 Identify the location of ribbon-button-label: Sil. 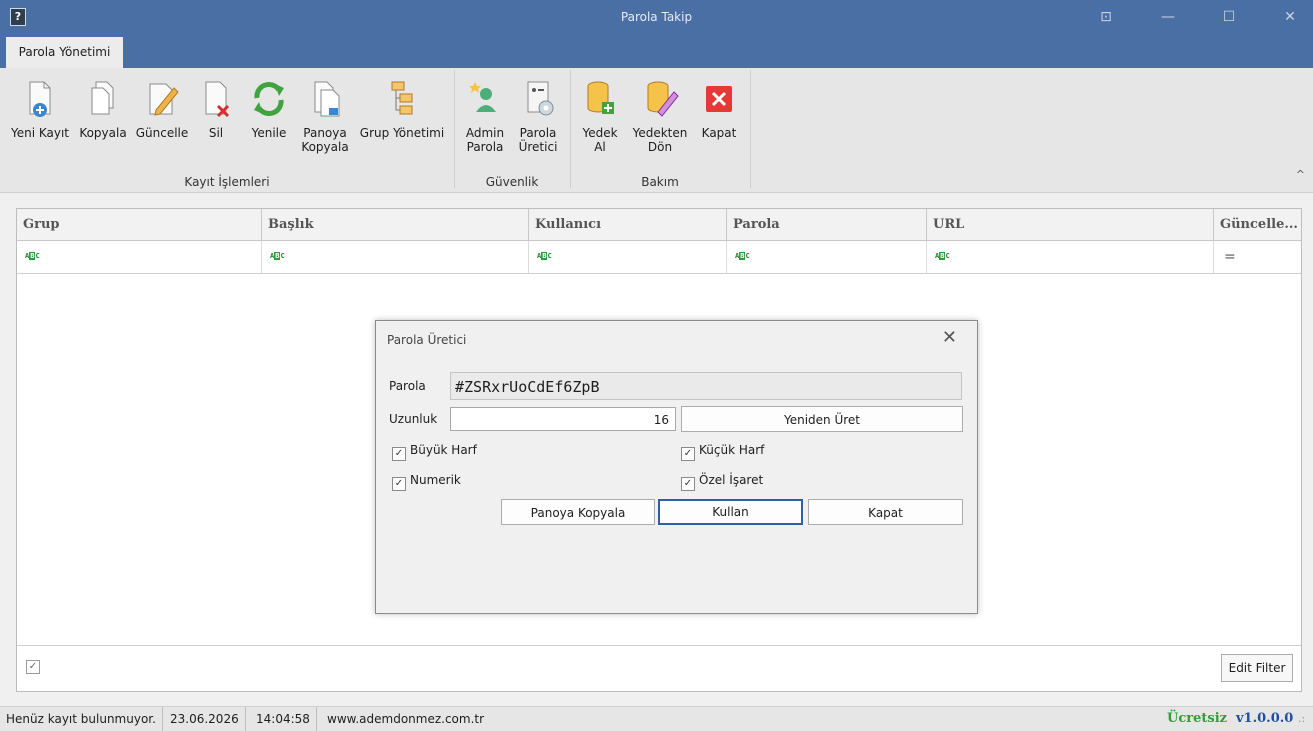
(216, 133).